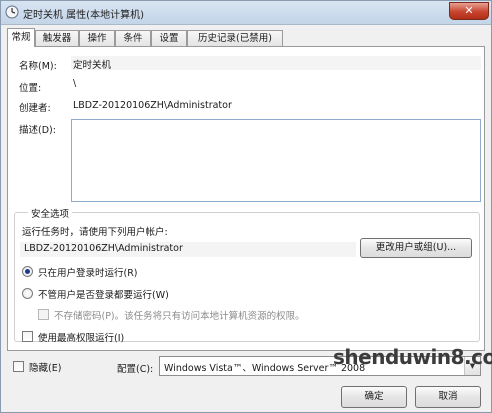  Describe the element at coordinates (179, 316) in the screenshot. I see `no-store-password-label: 不存储密码(P)。该任务将只有访问本地计算机资源的权限。` at that location.